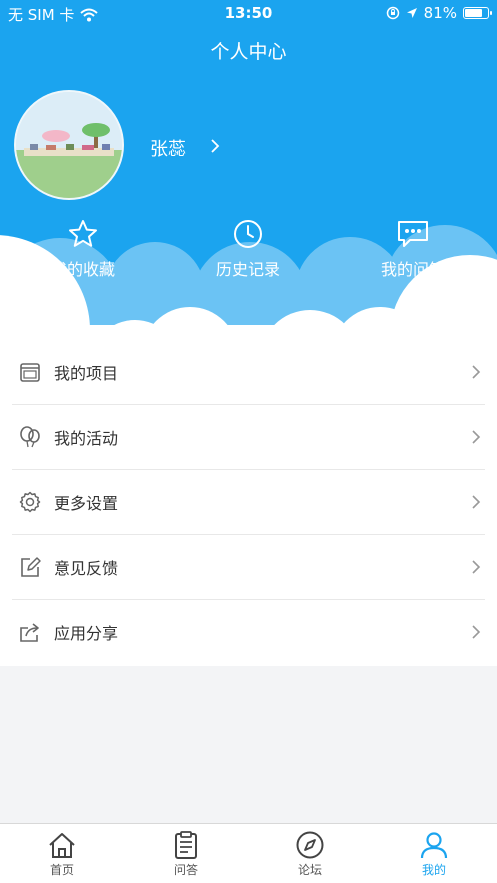 Image resolution: width=497 pixels, height=883 pixels. Describe the element at coordinates (247, 269) in the screenshot. I see `quick-item-label: 历史记录` at that location.